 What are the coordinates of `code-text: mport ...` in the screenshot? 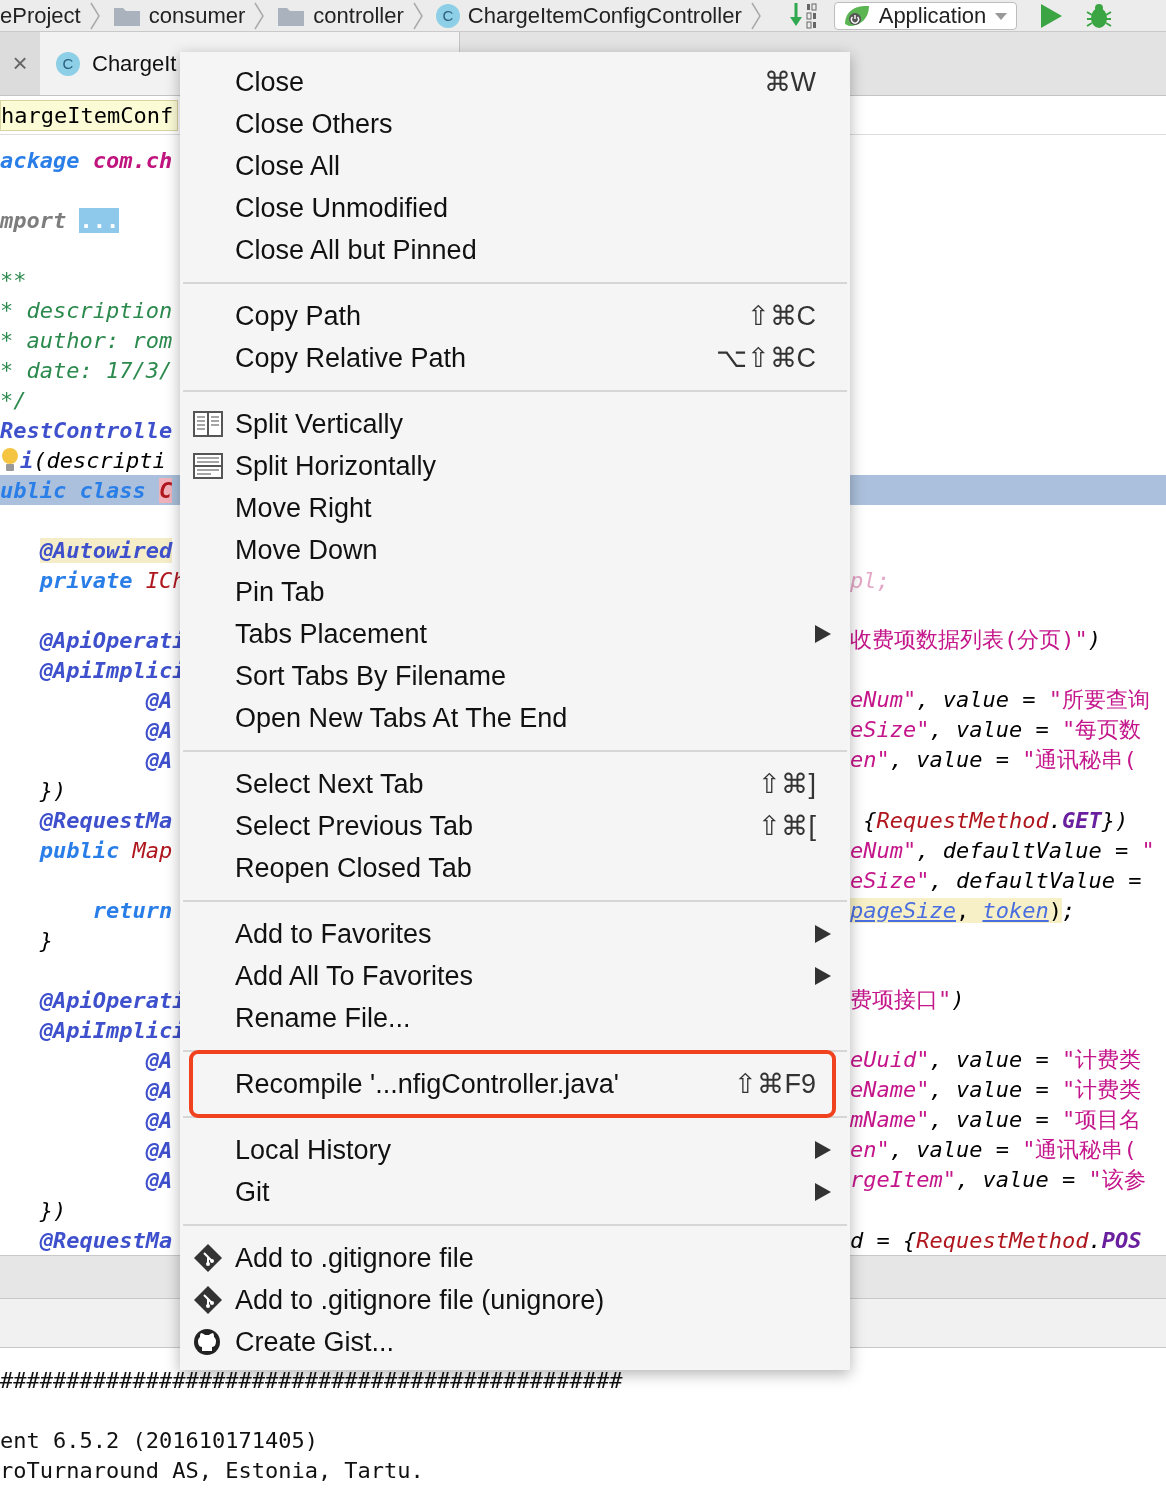 It's located at (60, 220).